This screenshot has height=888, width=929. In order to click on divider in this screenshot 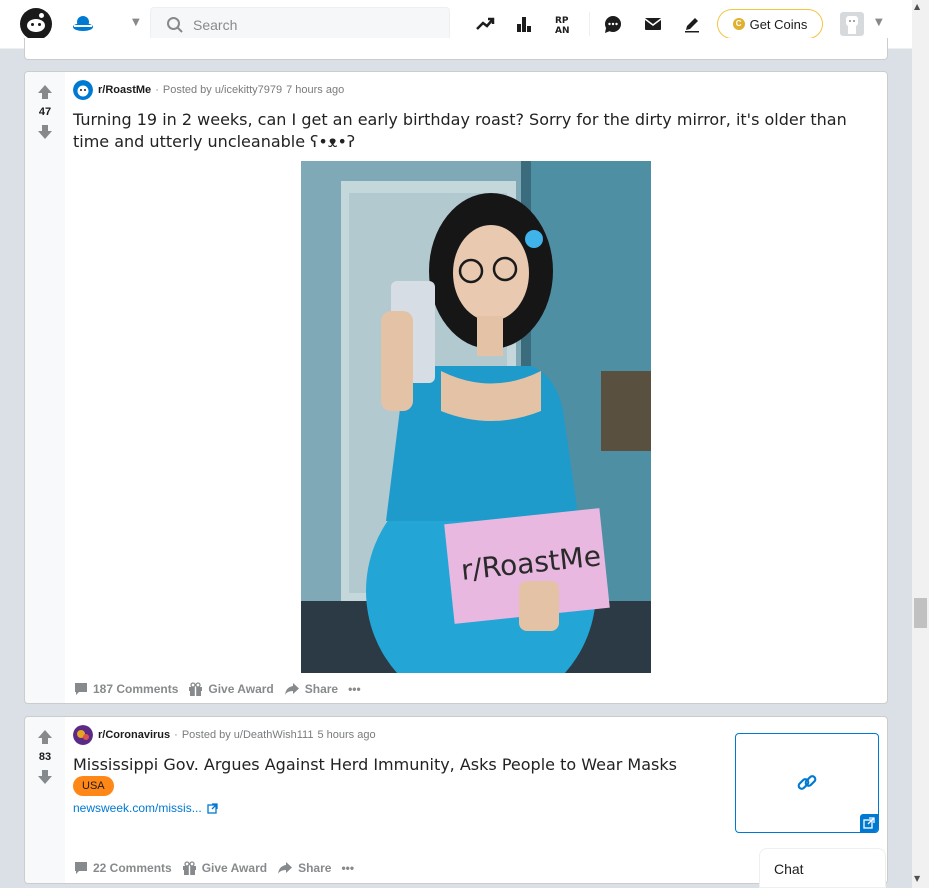, I will do `click(589, 24)`.